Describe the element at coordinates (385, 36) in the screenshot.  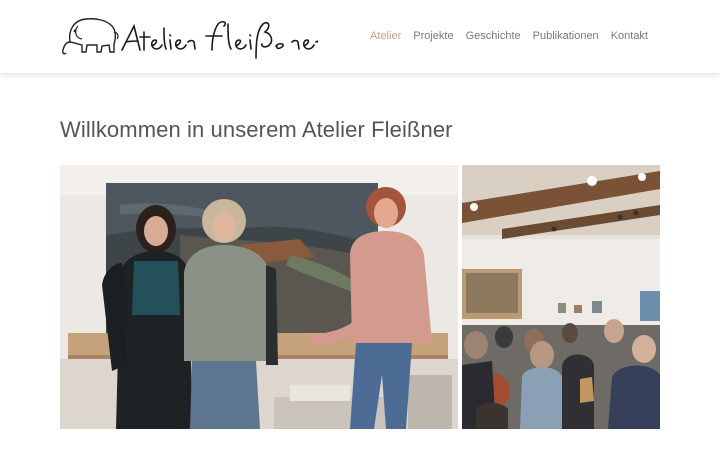
I see `nav-item-atelier: Atelier` at that location.